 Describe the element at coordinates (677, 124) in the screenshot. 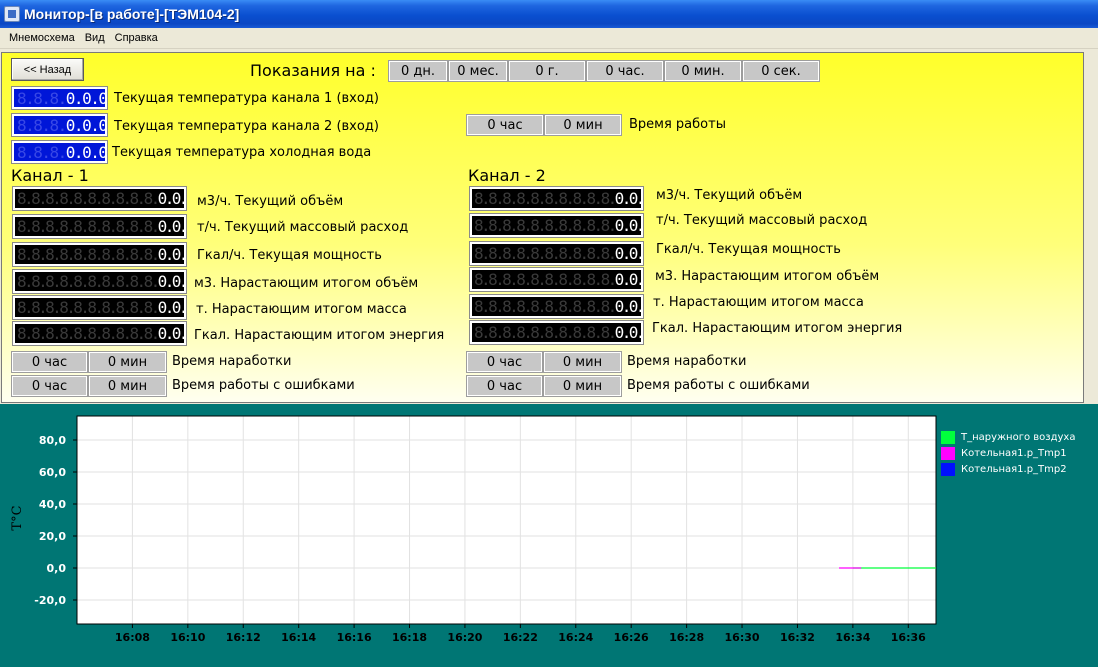

I see `work-time-label: Время работы` at that location.